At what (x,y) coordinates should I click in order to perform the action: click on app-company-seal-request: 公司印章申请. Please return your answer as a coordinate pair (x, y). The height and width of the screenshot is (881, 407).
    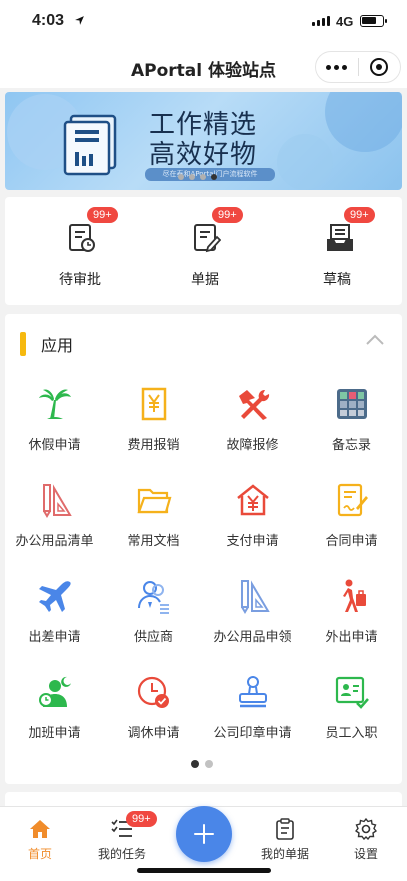
    Looking at the image, I should click on (252, 719).